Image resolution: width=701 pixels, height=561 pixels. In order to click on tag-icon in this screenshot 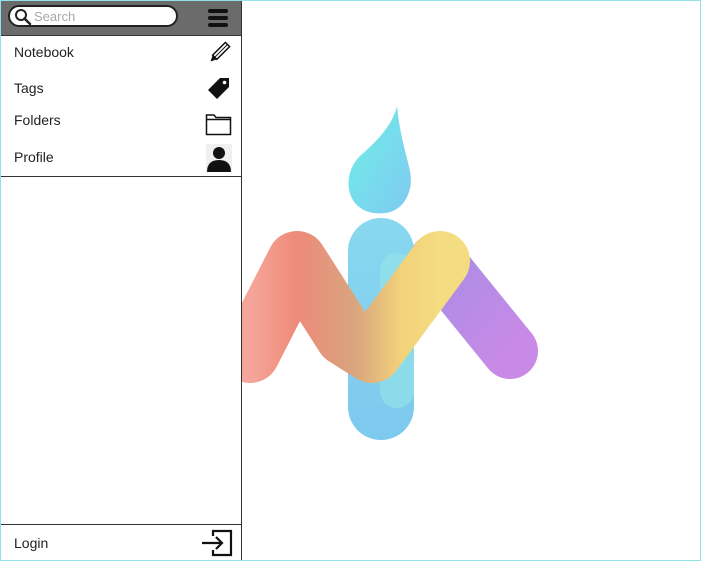, I will do `click(218, 88)`.